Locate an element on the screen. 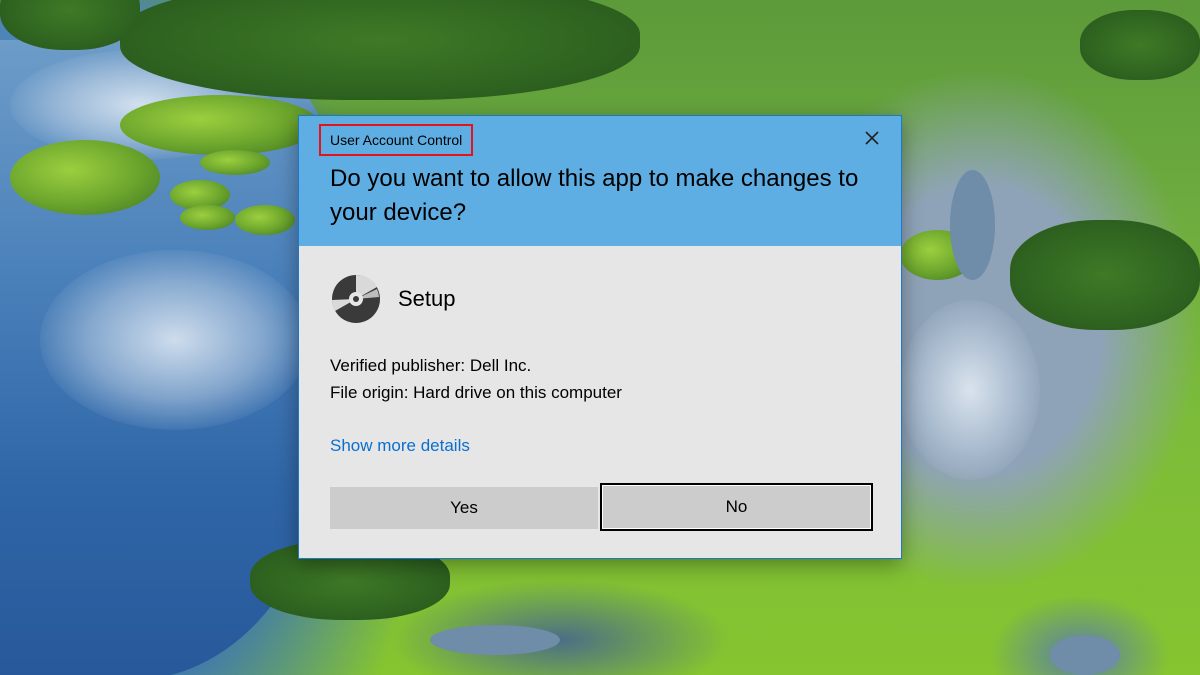 This screenshot has height=675, width=1200. show-more-details-link: Show more details is located at coordinates (400, 446).